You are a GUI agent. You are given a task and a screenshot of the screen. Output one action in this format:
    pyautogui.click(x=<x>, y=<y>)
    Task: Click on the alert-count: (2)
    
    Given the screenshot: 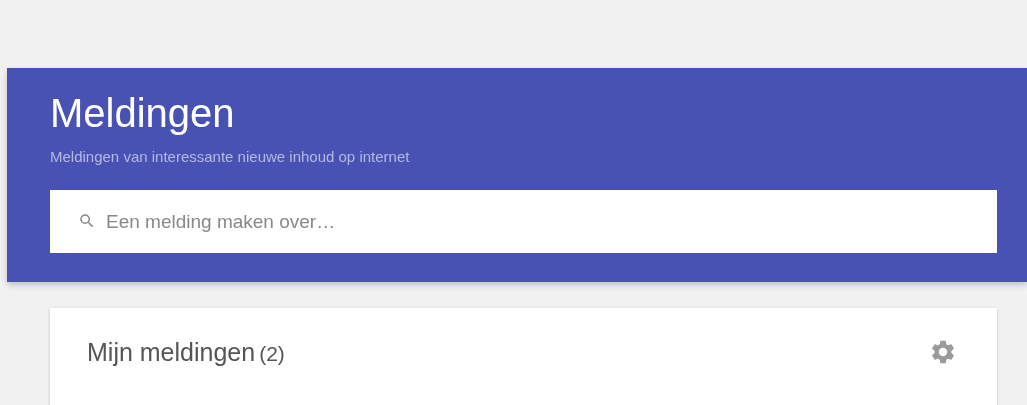 What is the action you would take?
    pyautogui.click(x=272, y=353)
    